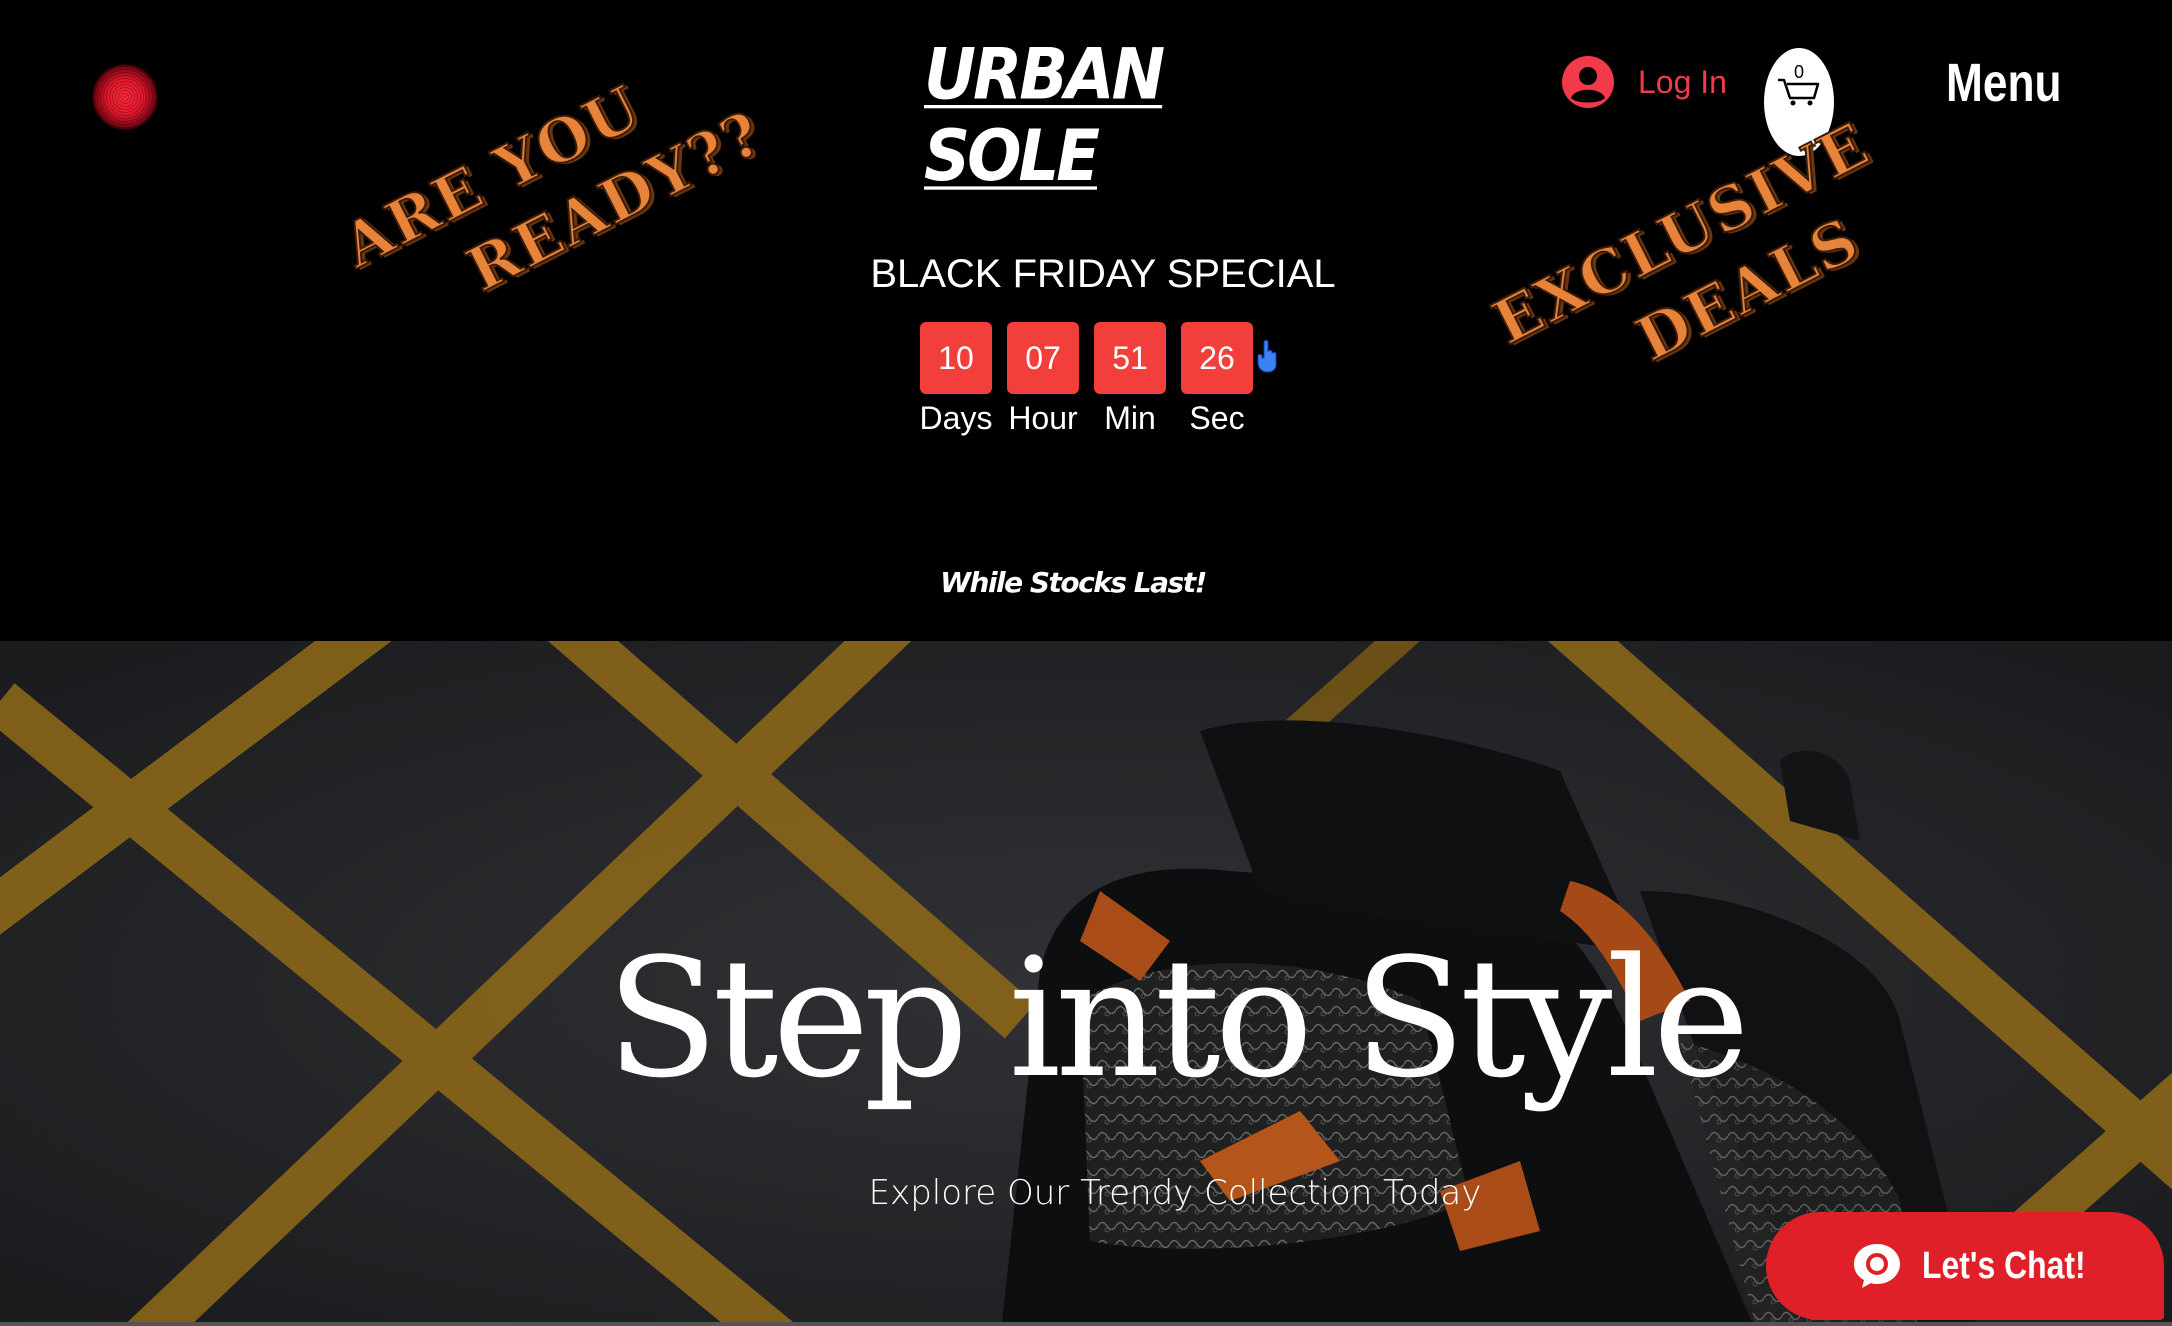 This screenshot has height=1326, width=2172. Describe the element at coordinates (1130, 358) in the screenshot. I see `countdown-value: 51` at that location.